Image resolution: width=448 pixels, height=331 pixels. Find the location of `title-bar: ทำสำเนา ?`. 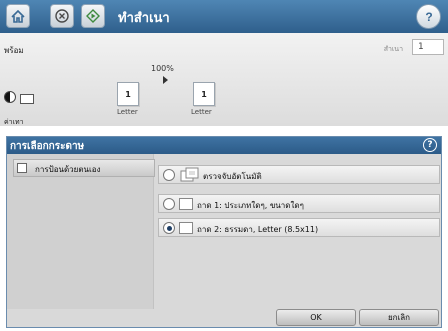

title-bar: ทำสำเนา ? is located at coordinates (224, 16).